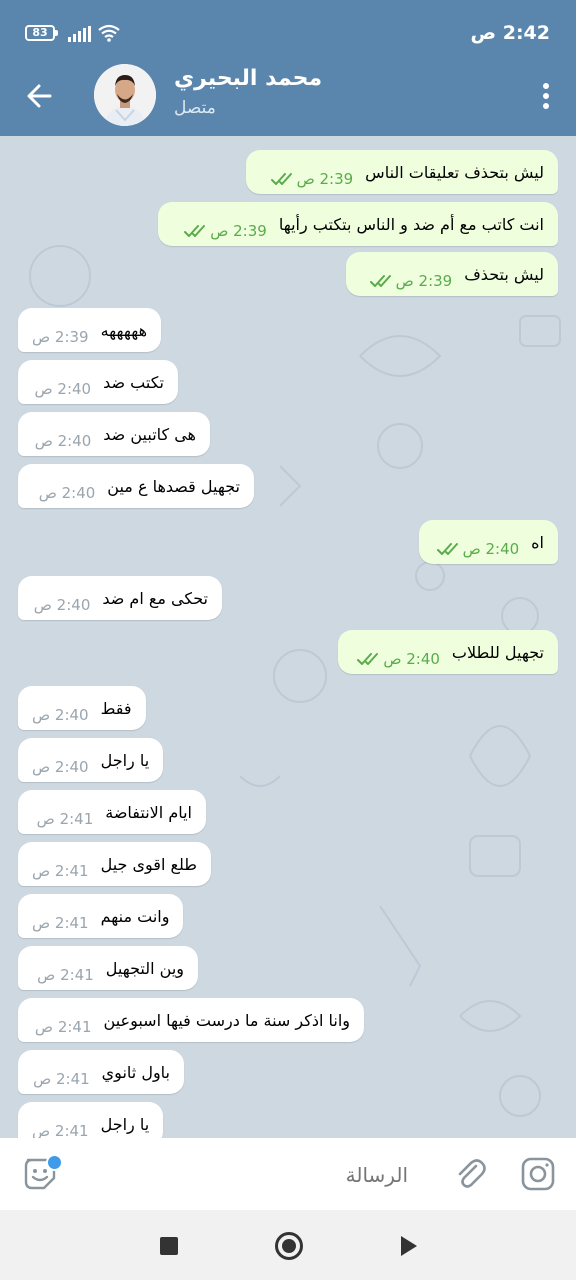 The width and height of the screenshot is (576, 1280). Describe the element at coordinates (91, 760) in the screenshot. I see `incoming-message: يا راجل 2:40 ص` at that location.